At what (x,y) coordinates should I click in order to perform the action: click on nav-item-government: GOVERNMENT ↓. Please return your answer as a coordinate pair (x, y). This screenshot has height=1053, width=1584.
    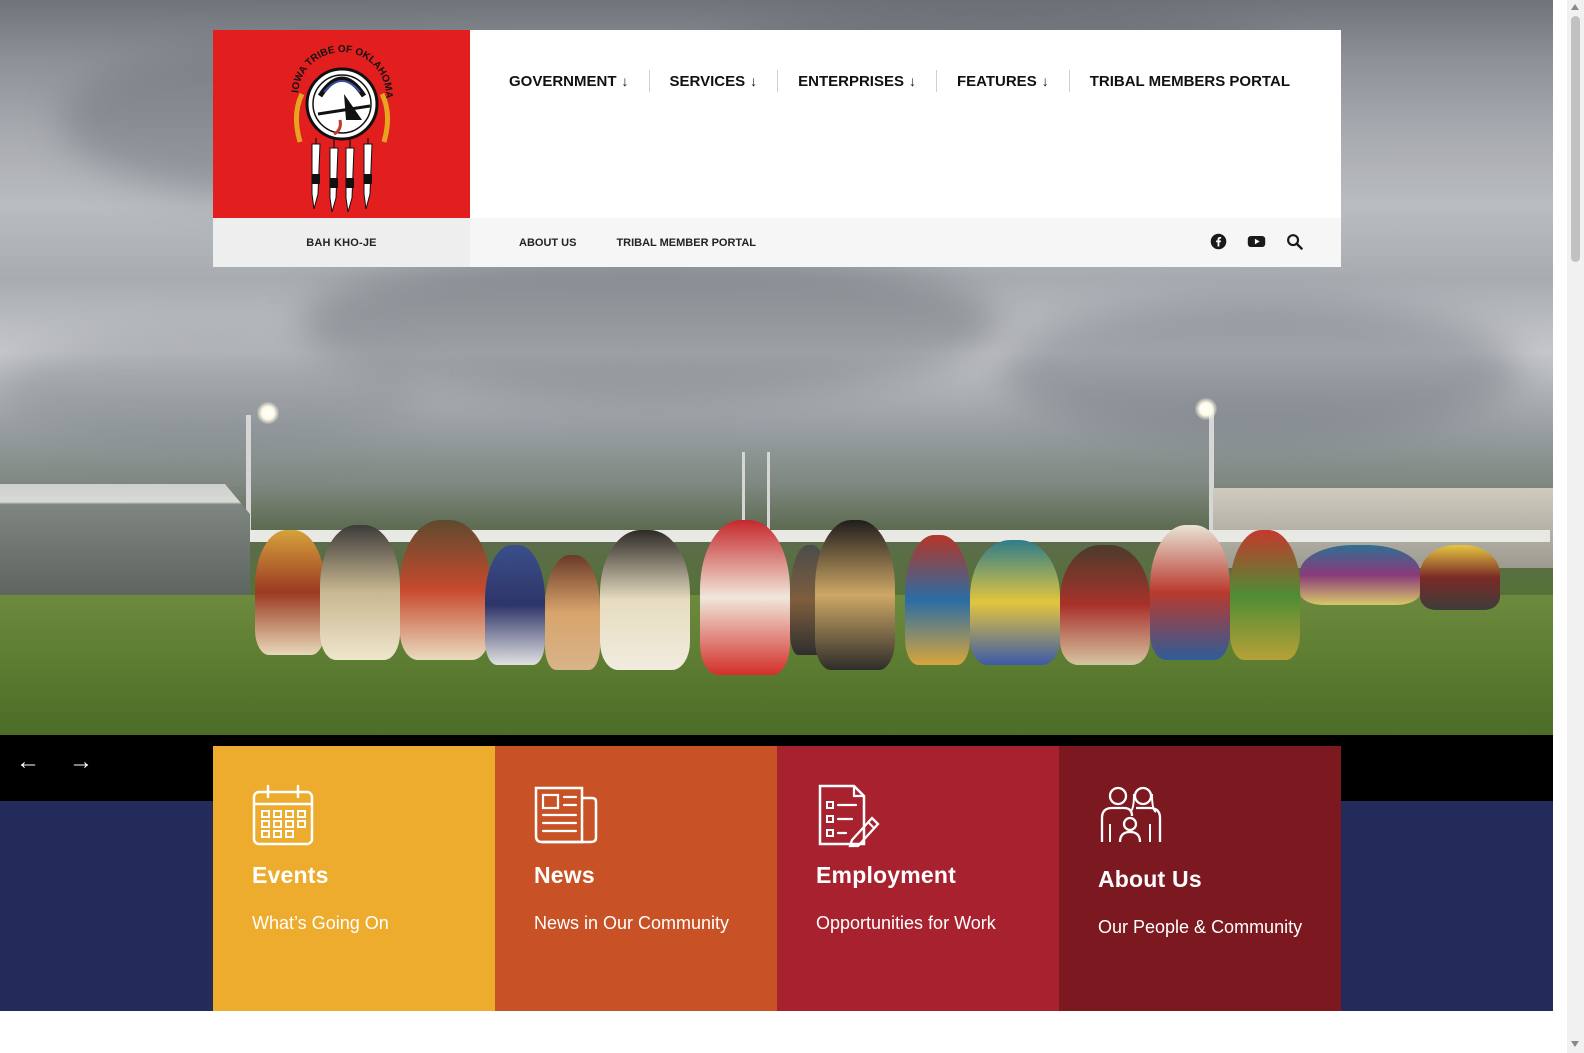
    Looking at the image, I should click on (579, 81).